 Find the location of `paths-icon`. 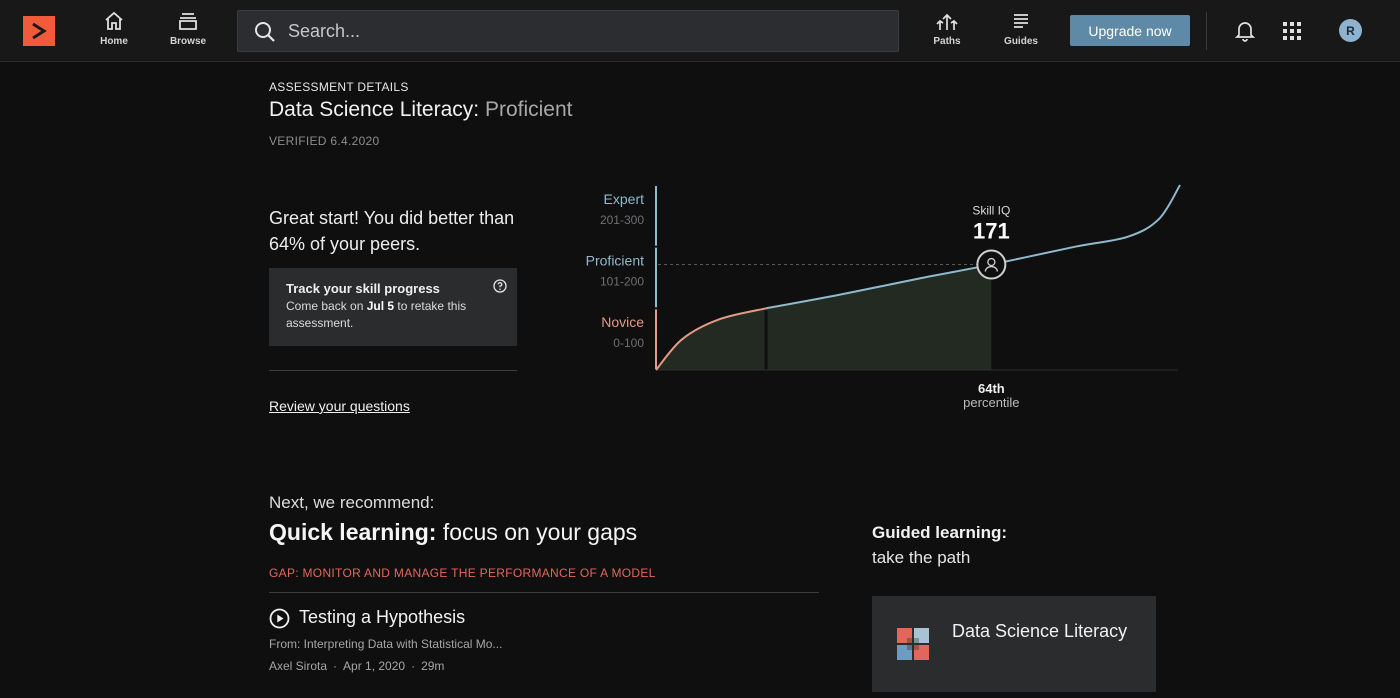

paths-icon is located at coordinates (947, 21).